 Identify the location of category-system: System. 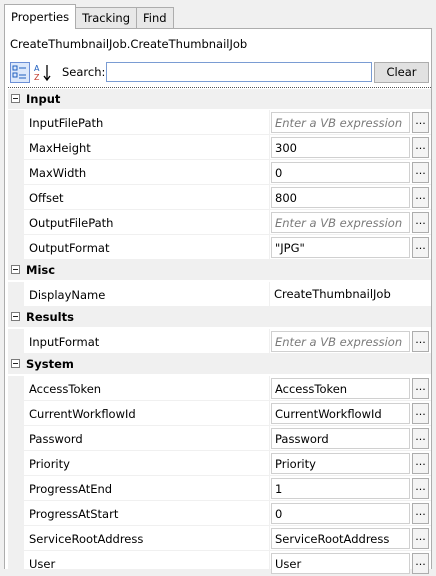
(219, 364).